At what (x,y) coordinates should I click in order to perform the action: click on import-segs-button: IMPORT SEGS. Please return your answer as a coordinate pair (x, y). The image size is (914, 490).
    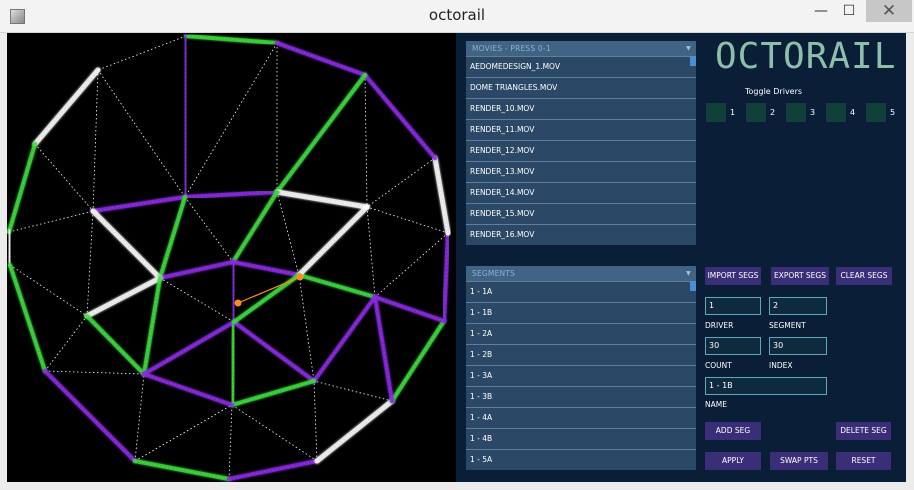
    Looking at the image, I should click on (733, 276).